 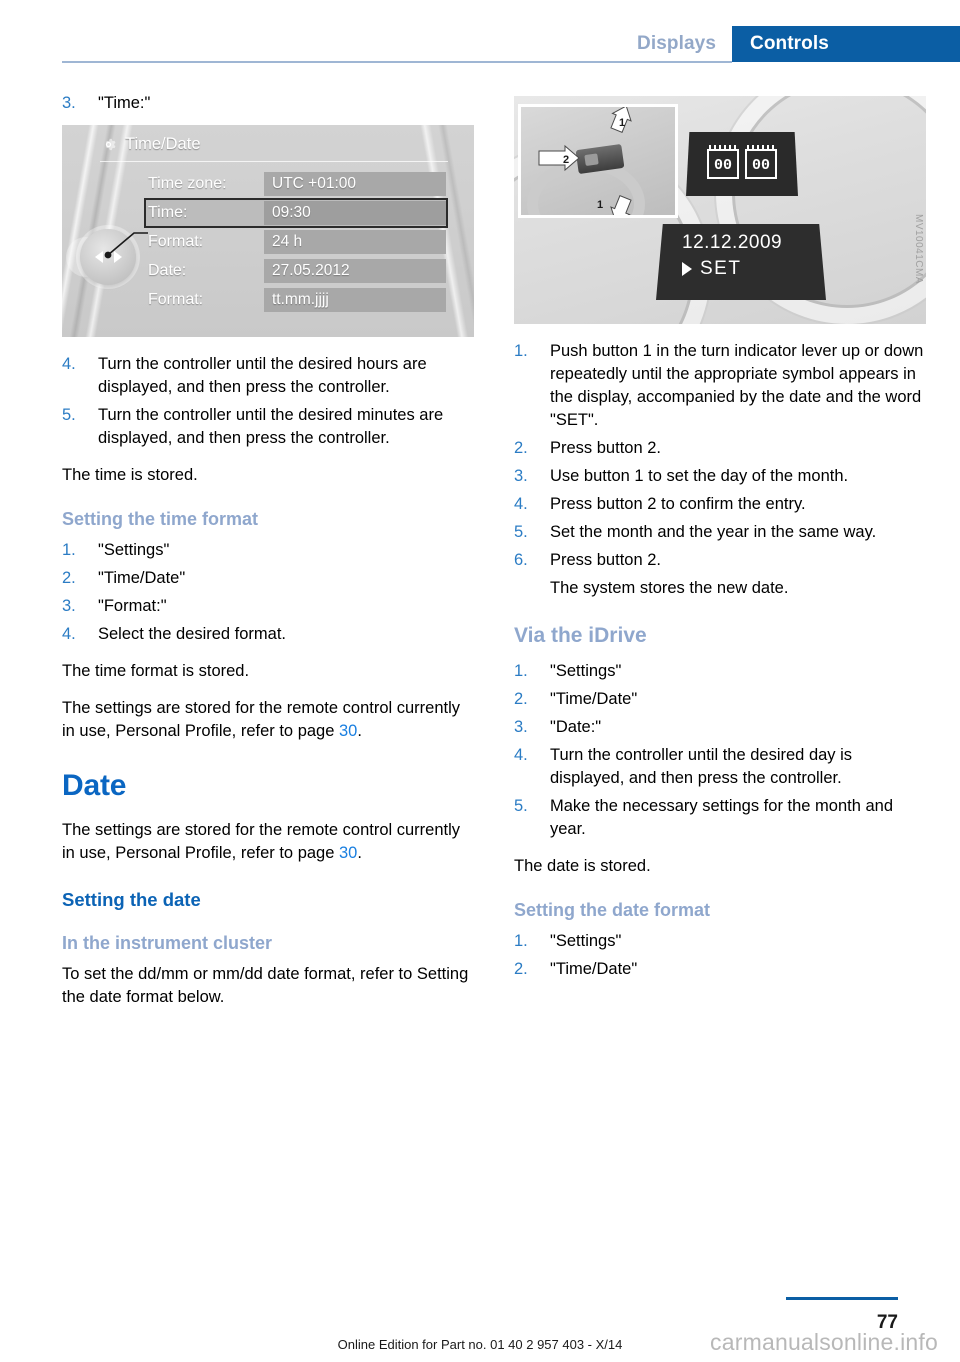 I want to click on heading-setting-the-date-format: Setting the date format, so click(x=612, y=910).